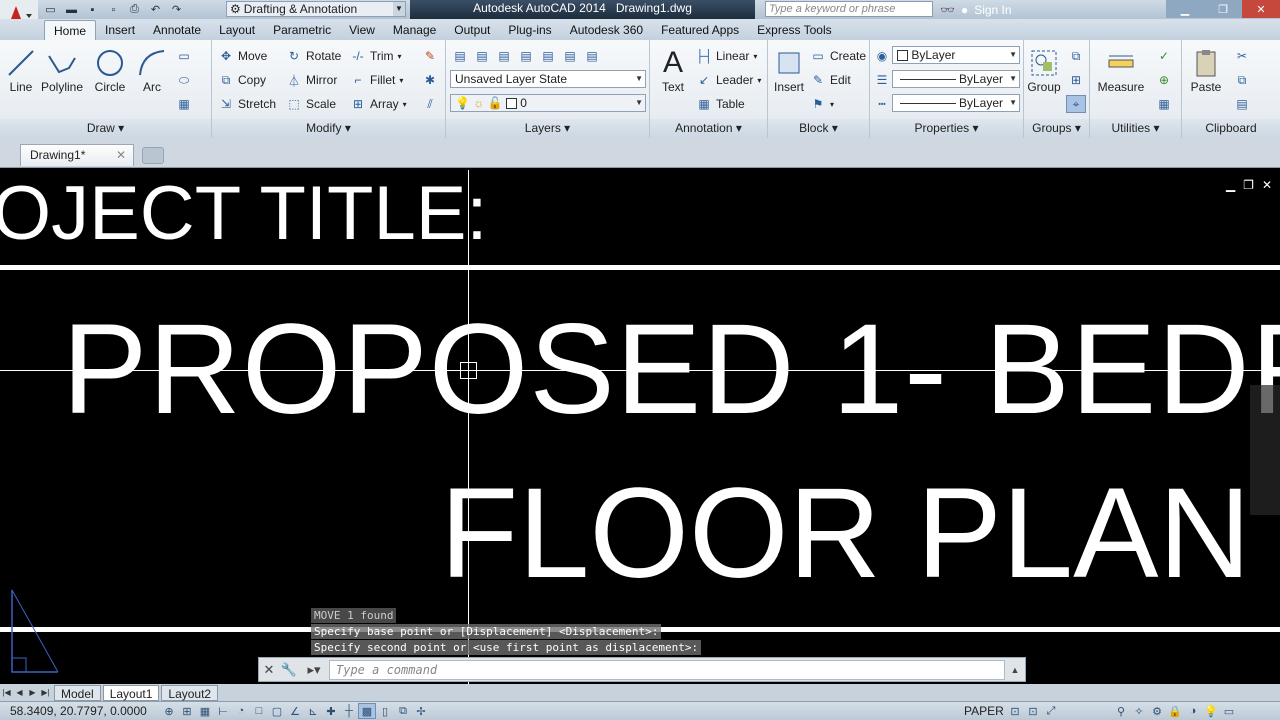 The height and width of the screenshot is (720, 1280). What do you see at coordinates (316, 9) in the screenshot?
I see `workspace-selector: ⚙ Drafting & Annotation ▼` at bounding box center [316, 9].